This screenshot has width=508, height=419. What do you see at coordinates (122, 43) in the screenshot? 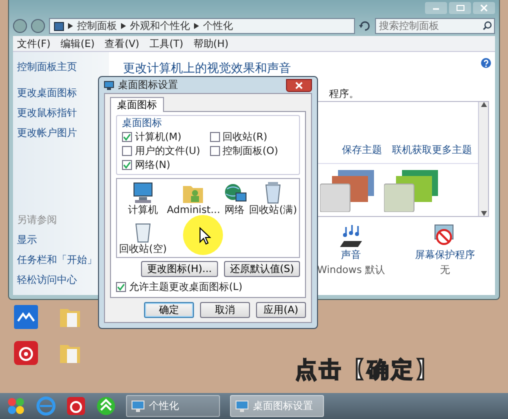
I see `menu-item: 查看(V)` at bounding box center [122, 43].